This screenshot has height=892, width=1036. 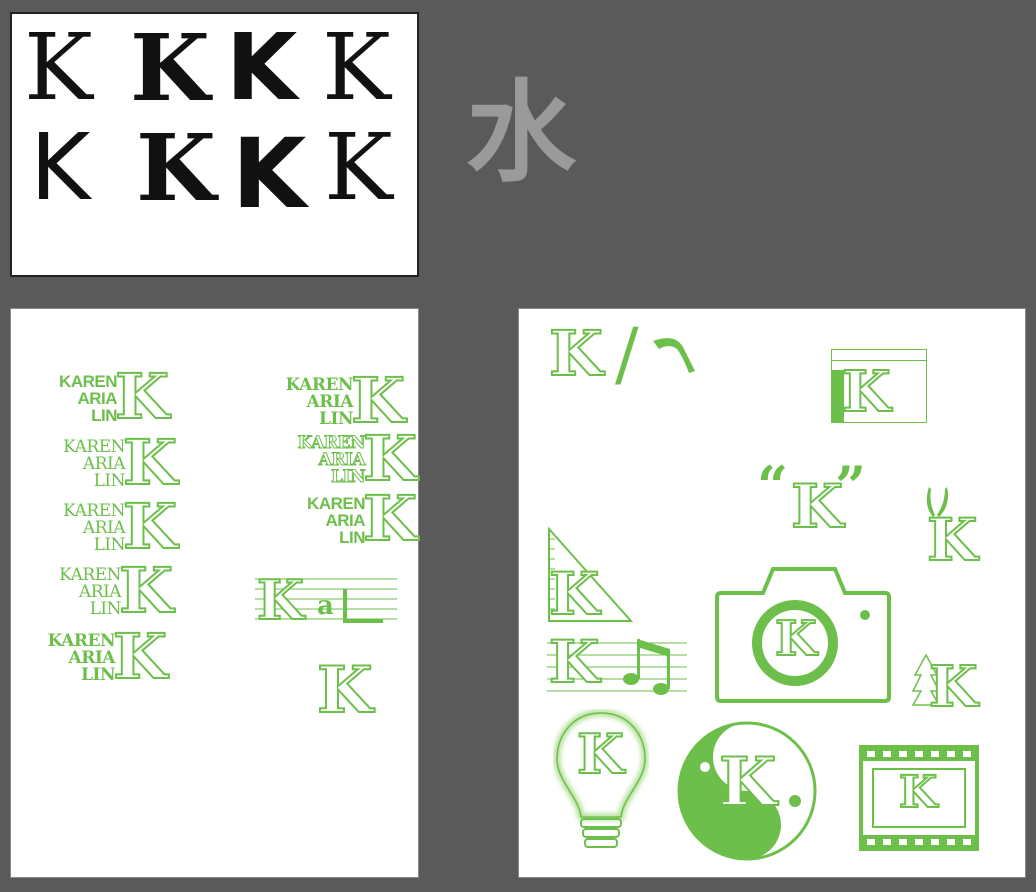 I want to click on name-logo-5: KAREN ARIA LIN K, so click(x=98, y=656).